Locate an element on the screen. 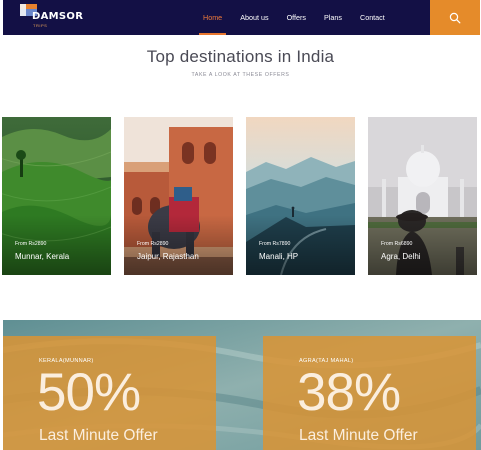 The image size is (481, 450). card-destination-name: Munnar, Kerala is located at coordinates (42, 256).